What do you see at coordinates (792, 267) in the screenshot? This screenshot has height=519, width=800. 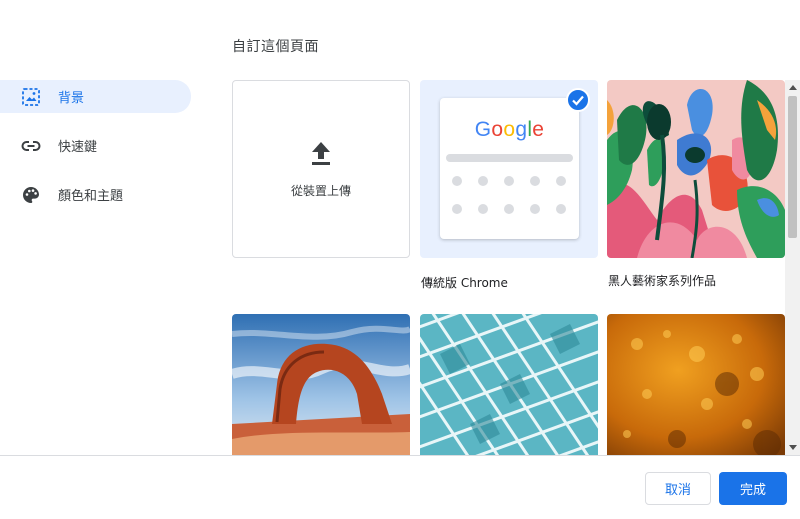 I see `grid-scrollbar` at bounding box center [792, 267].